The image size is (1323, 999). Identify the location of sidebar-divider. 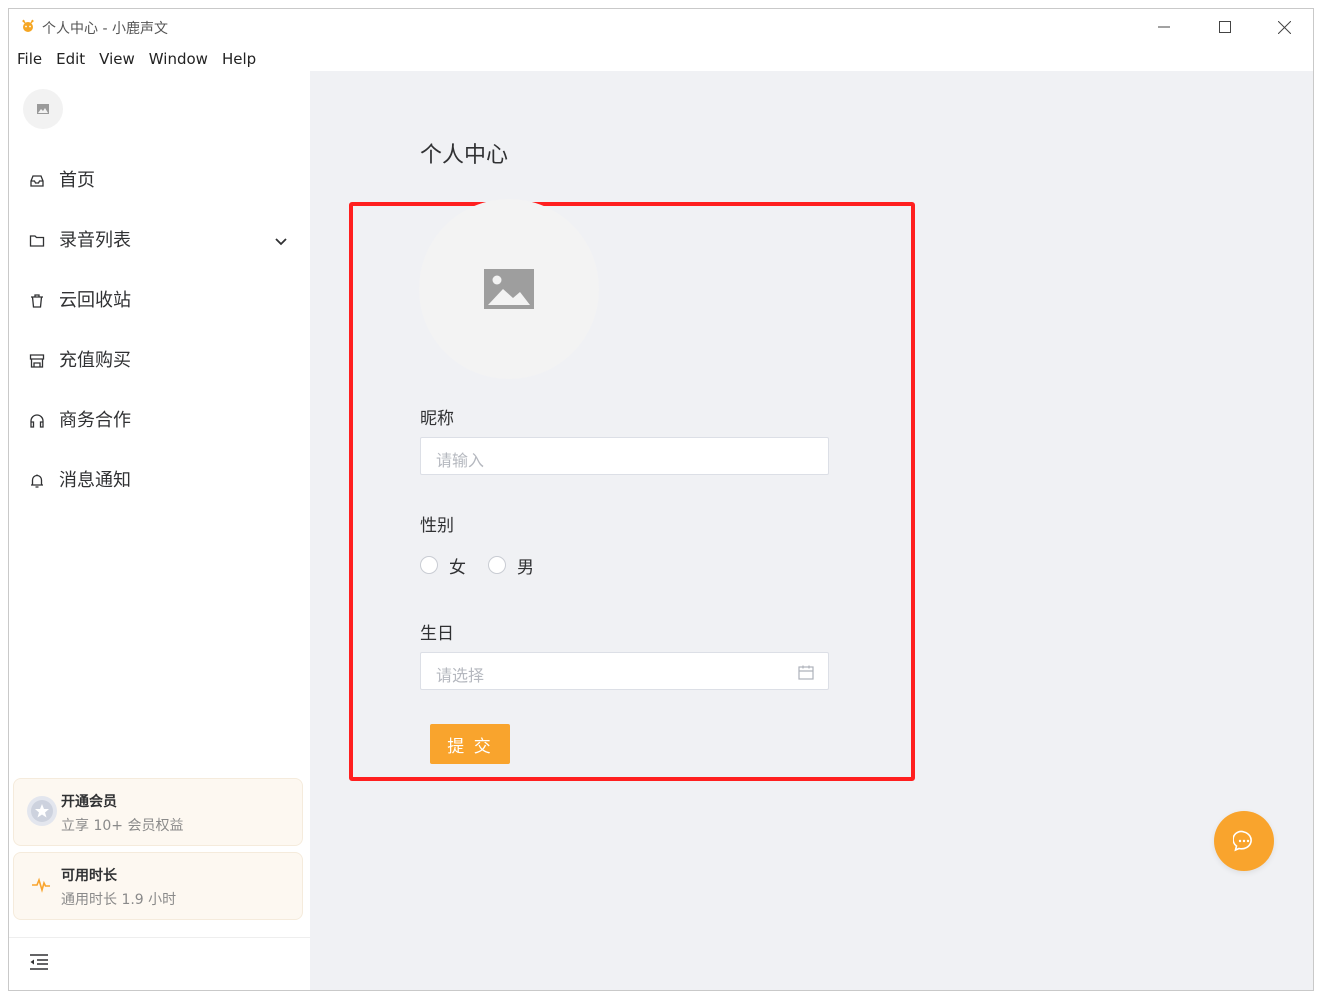
(159, 937).